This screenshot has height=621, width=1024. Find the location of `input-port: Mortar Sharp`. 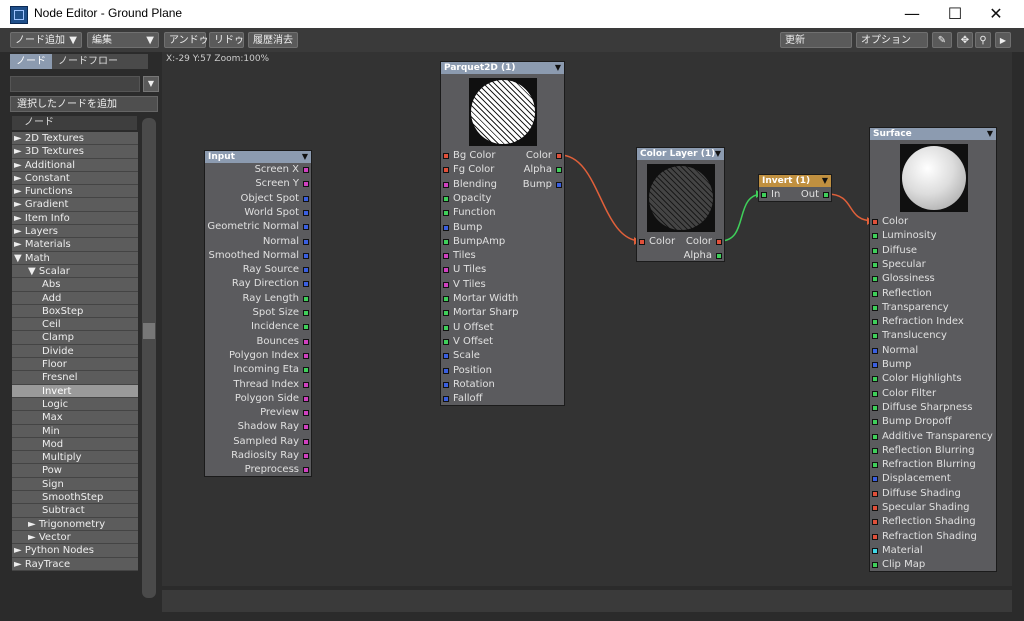

input-port: Mortar Sharp is located at coordinates (502, 313).